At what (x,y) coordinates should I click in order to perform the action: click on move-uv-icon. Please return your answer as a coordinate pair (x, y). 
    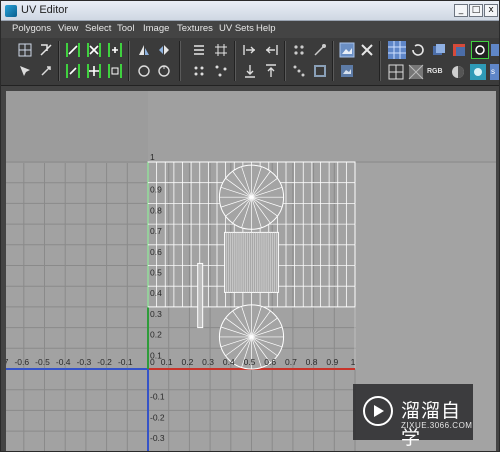
    Looking at the image, I should click on (25, 71).